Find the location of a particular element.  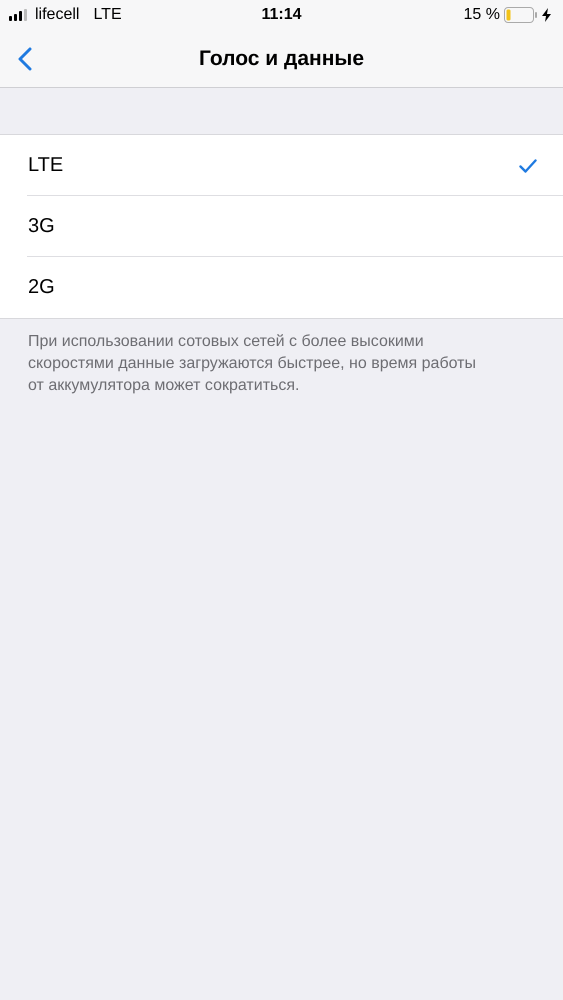

carrier-name: lifecell is located at coordinates (57, 15).